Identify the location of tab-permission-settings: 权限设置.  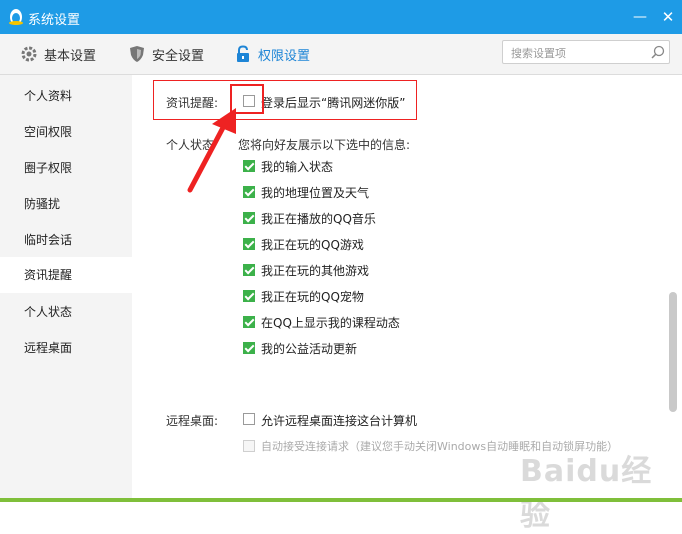
(272, 54).